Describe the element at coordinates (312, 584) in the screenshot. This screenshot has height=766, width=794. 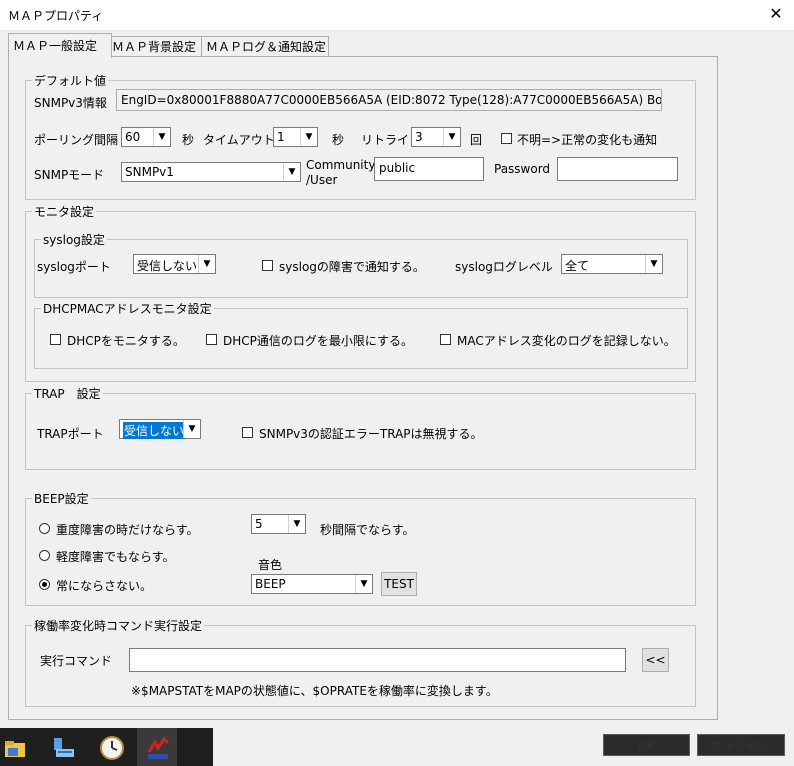
I see `beep-sound-select: BEEP ▼` at that location.